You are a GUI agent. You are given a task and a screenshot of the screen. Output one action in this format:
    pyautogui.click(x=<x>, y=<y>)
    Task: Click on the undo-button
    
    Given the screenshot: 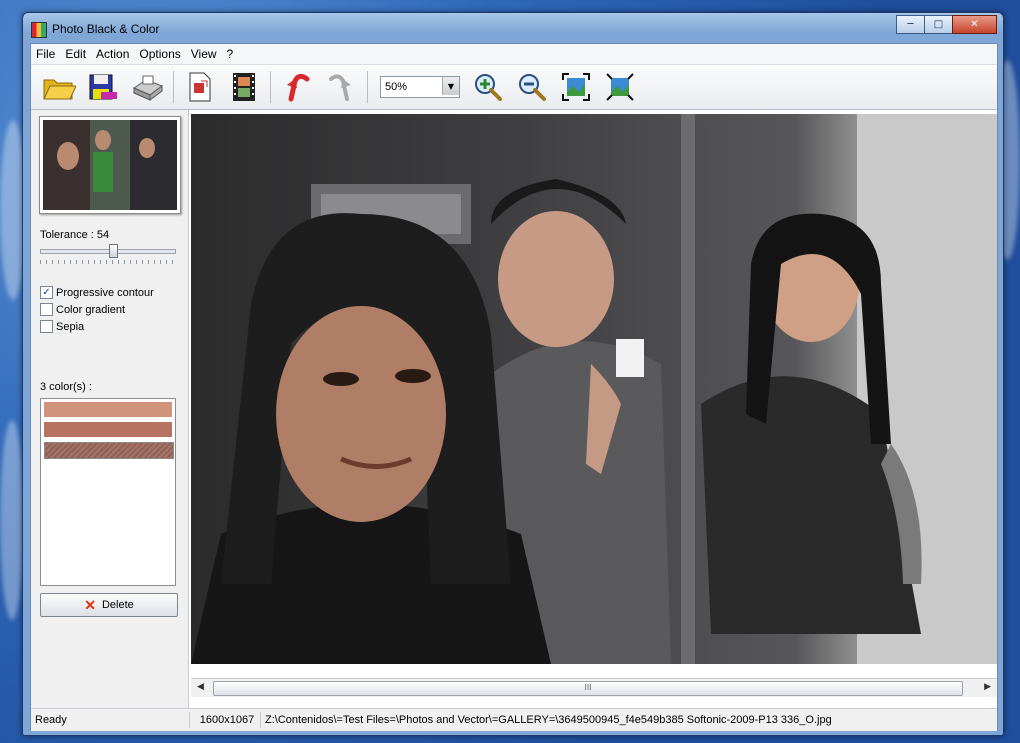 What is the action you would take?
    pyautogui.click(x=297, y=87)
    